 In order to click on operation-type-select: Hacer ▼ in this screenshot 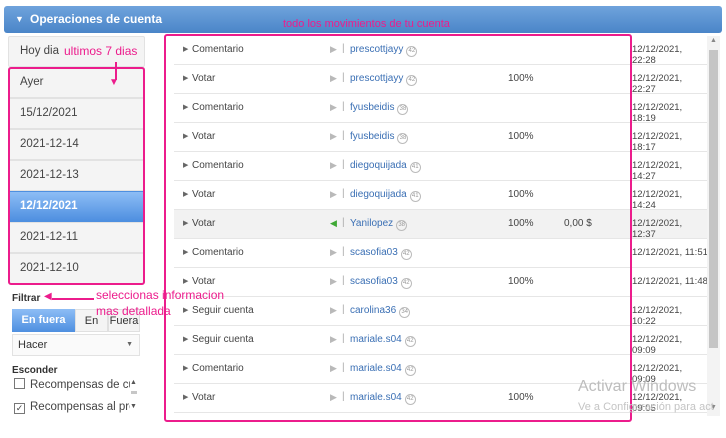, I will do `click(76, 345)`.